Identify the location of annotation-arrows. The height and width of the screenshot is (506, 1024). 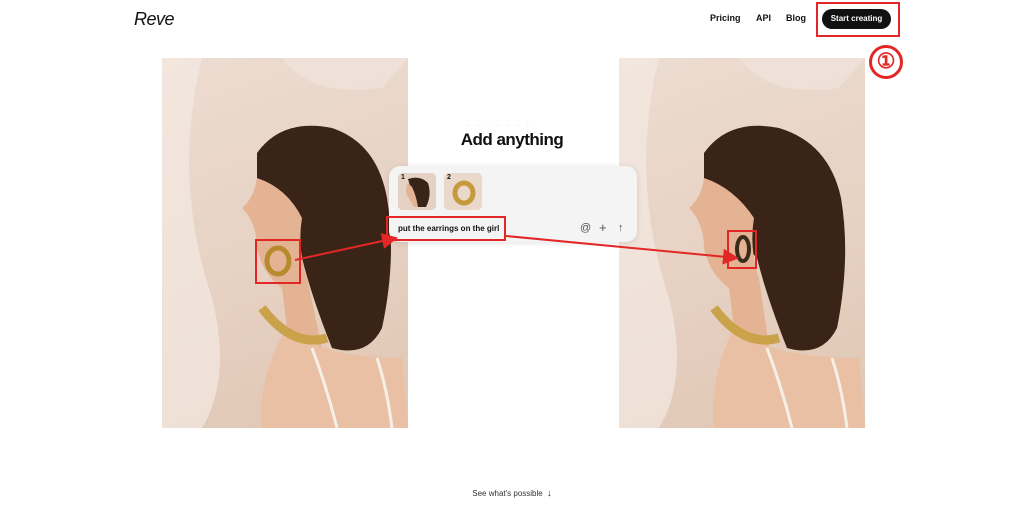
(516, 249).